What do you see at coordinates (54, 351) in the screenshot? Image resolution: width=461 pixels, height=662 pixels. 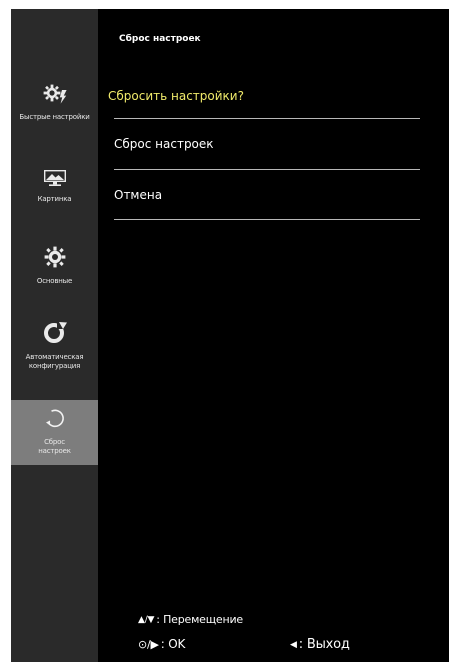 I see `sidebar-item-auto-config: Автоматическая конфигурация` at bounding box center [54, 351].